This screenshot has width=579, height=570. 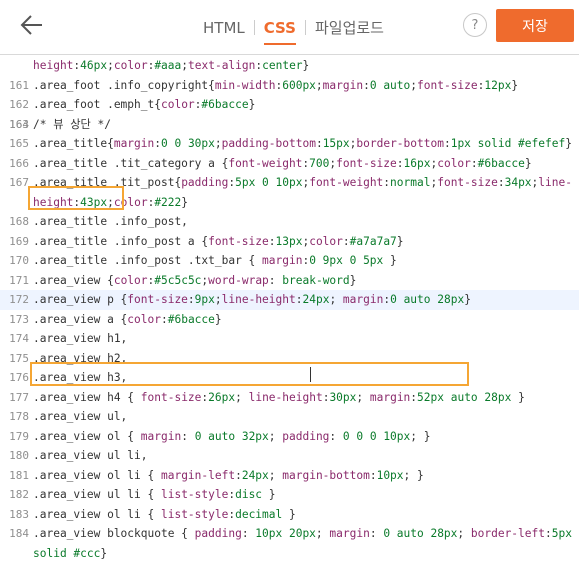 I want to click on line-number: 162, so click(x=19, y=104).